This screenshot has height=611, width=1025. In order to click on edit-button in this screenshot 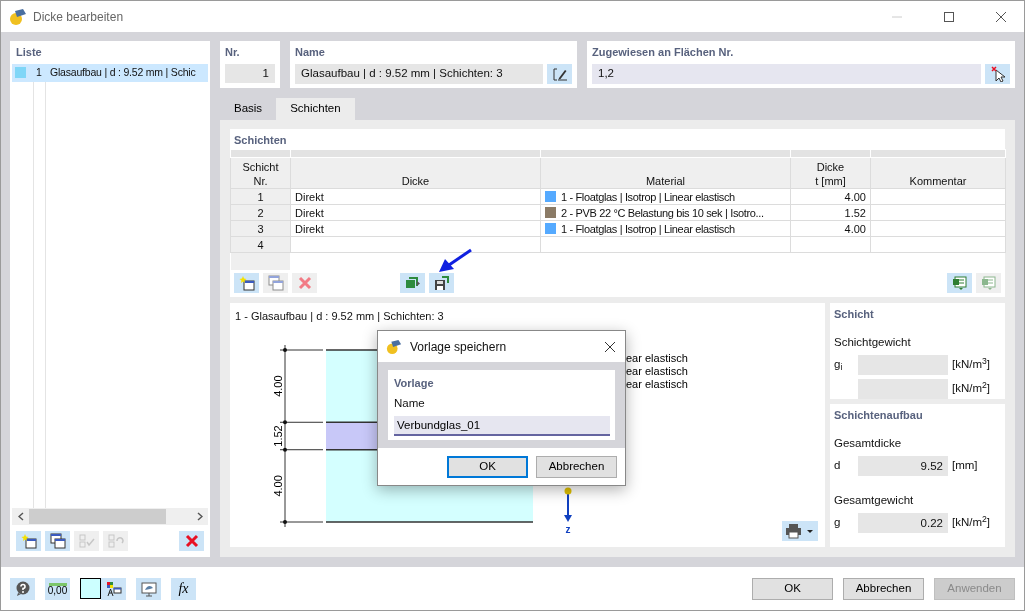, I will do `click(559, 73)`.